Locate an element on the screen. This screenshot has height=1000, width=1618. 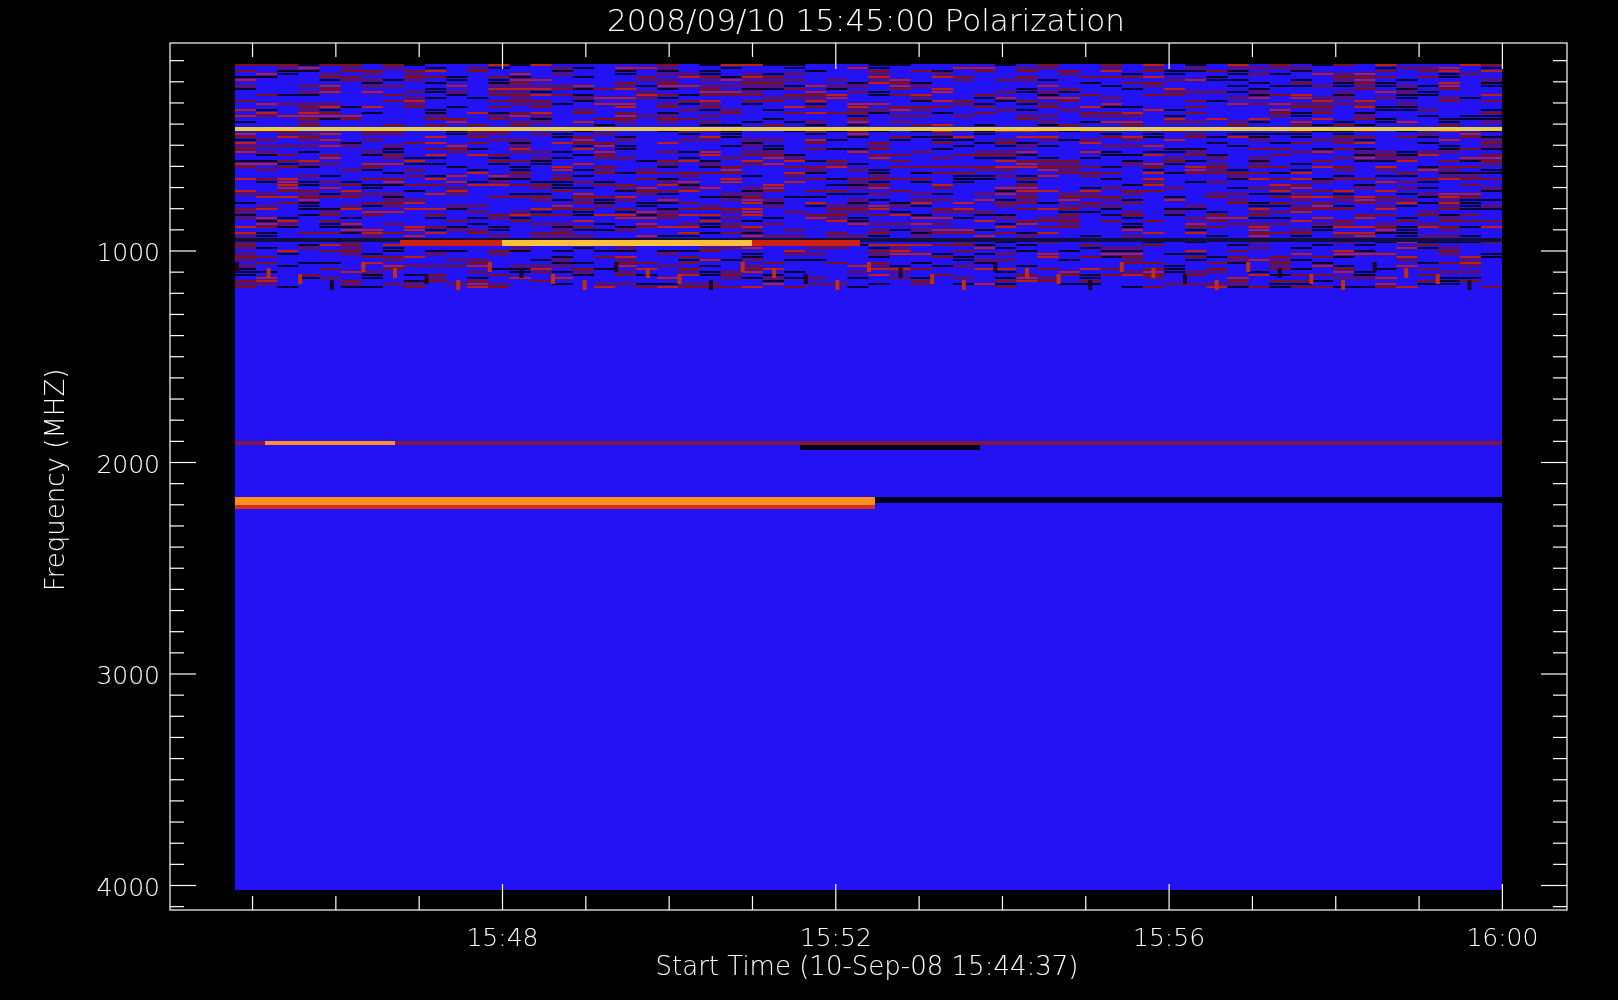
x-tick-label: 16:00 is located at coordinates (1502, 937).